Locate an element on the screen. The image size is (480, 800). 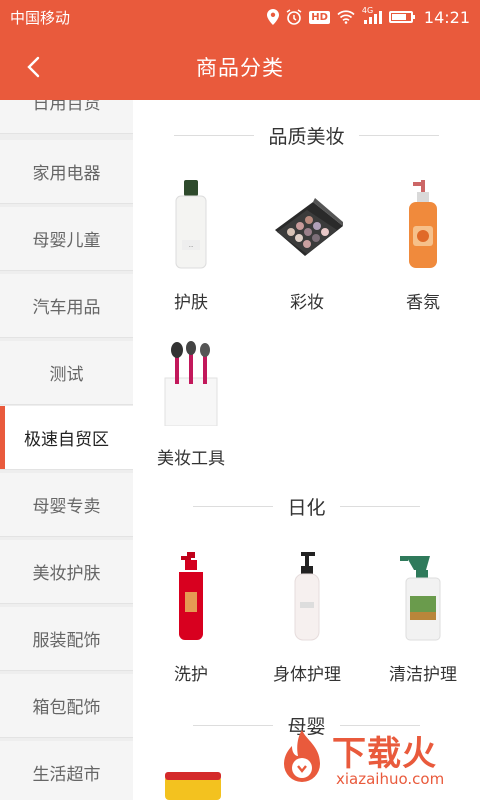
sidebar-item-label: 汽车用品 is located at coordinates (66, 308).